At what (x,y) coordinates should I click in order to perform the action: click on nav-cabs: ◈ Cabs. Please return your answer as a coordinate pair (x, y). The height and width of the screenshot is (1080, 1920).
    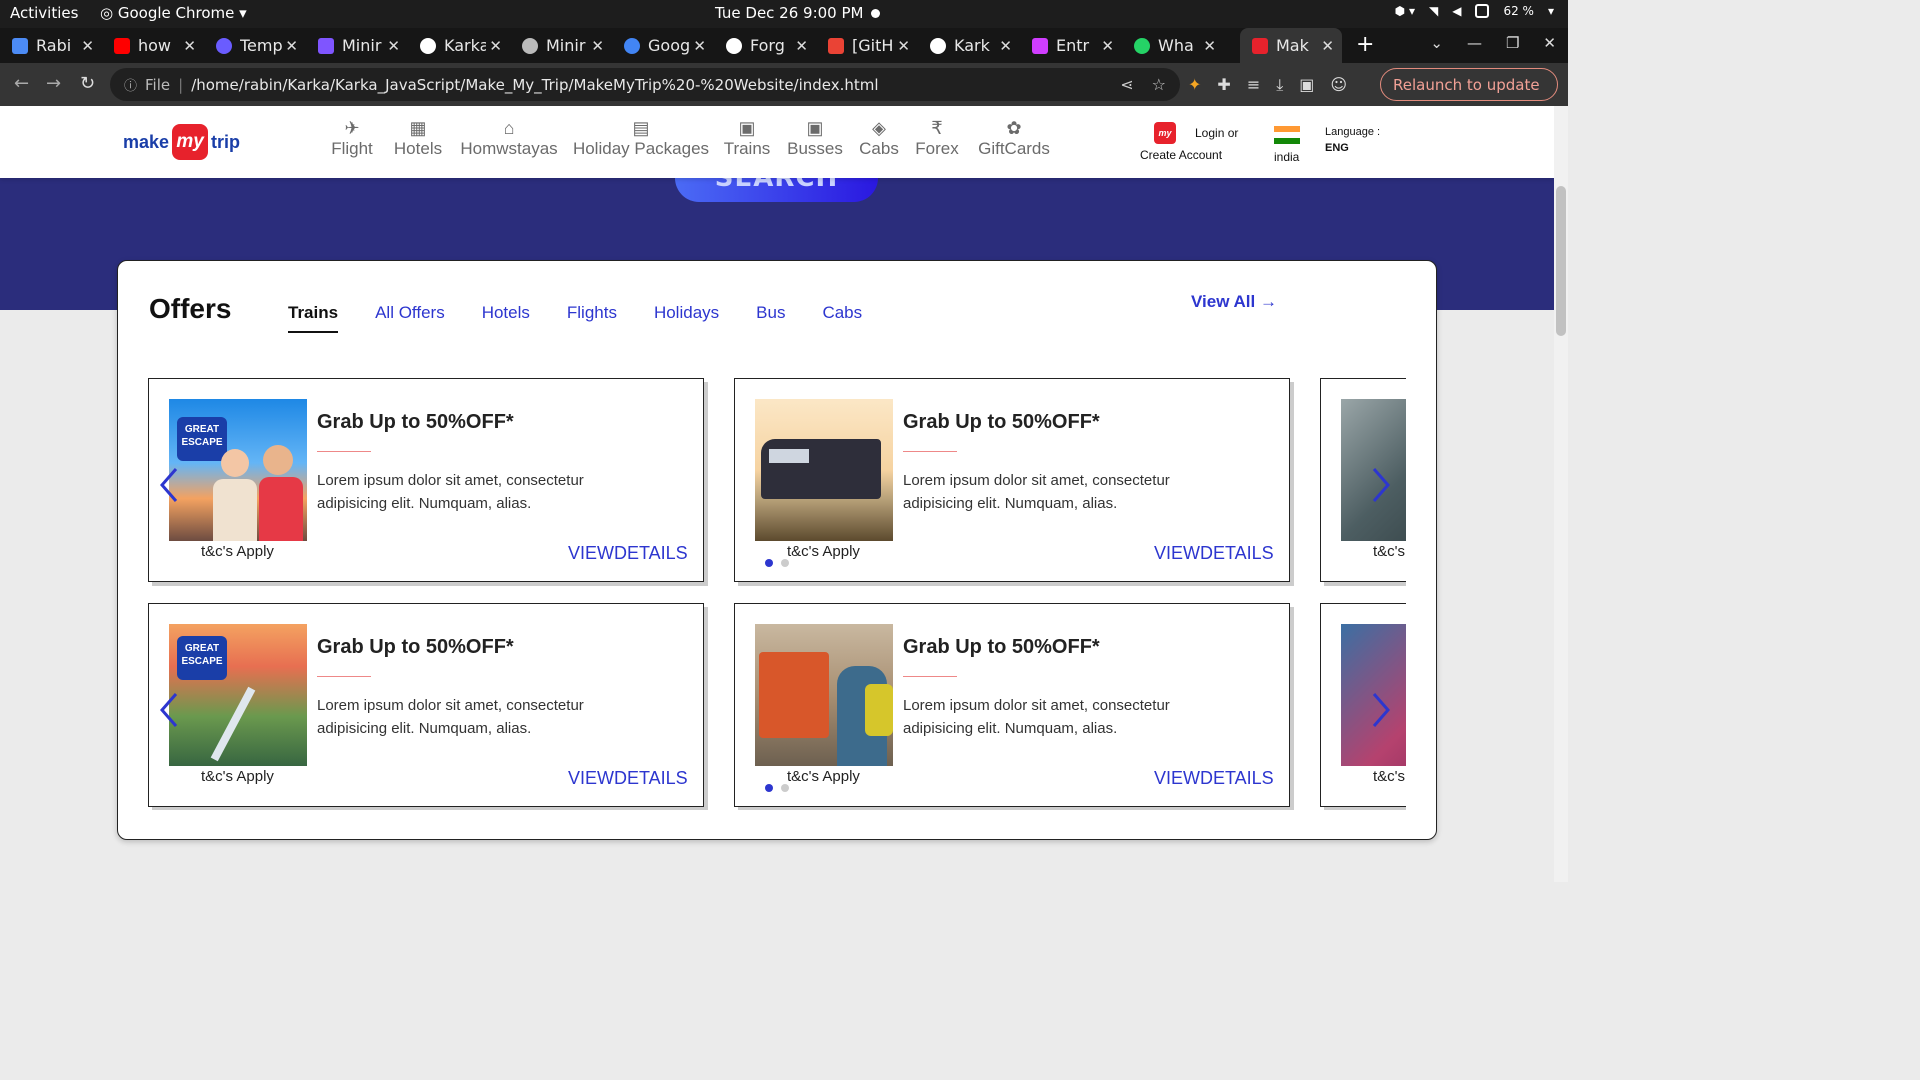
    Looking at the image, I should click on (879, 138).